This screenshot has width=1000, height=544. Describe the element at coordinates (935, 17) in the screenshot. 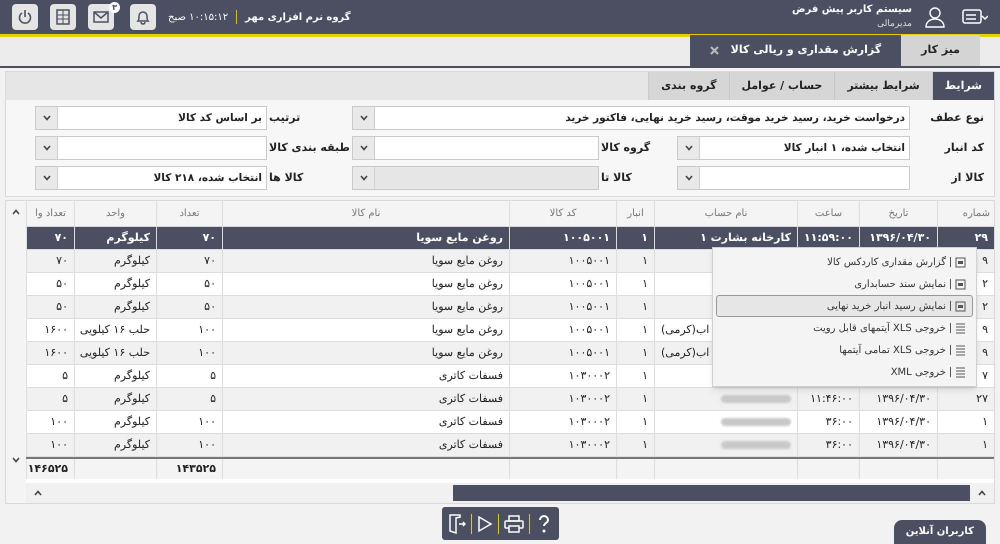

I see `user-icon` at that location.